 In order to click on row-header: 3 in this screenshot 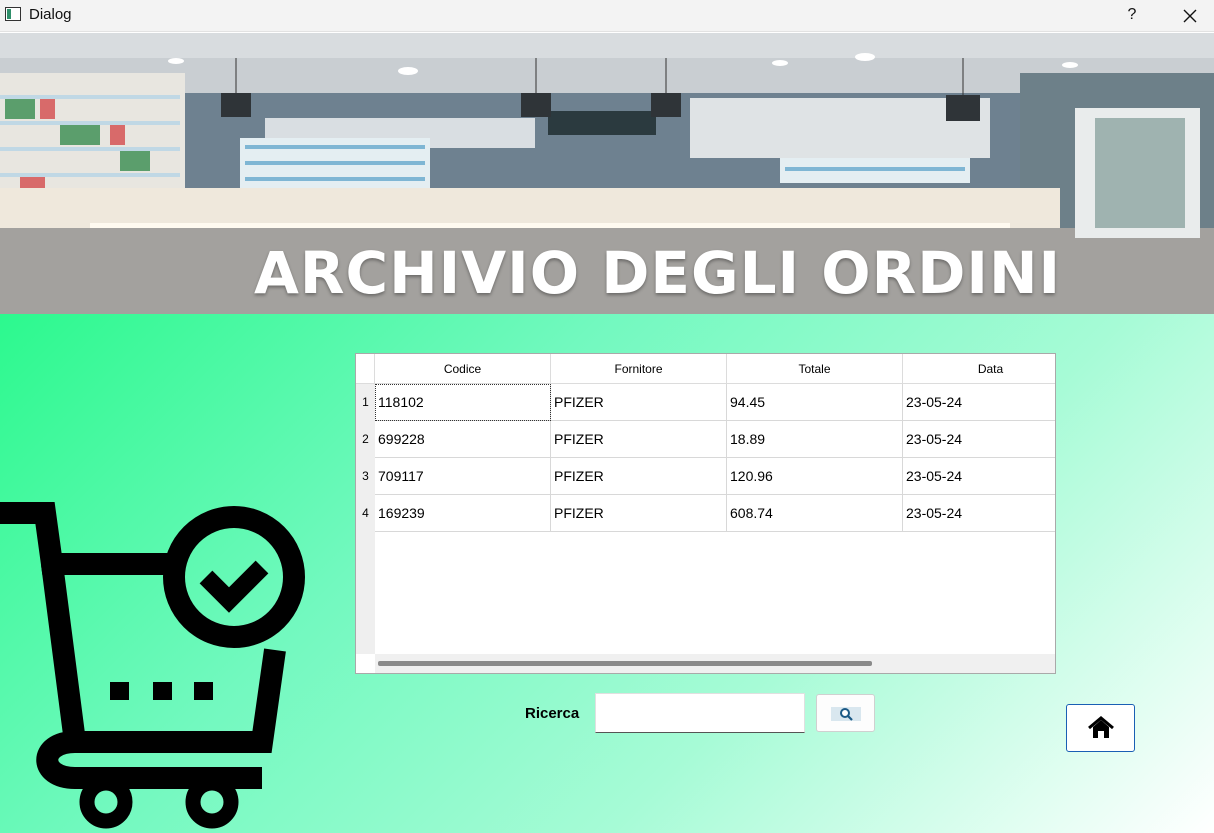, I will do `click(365, 476)`.